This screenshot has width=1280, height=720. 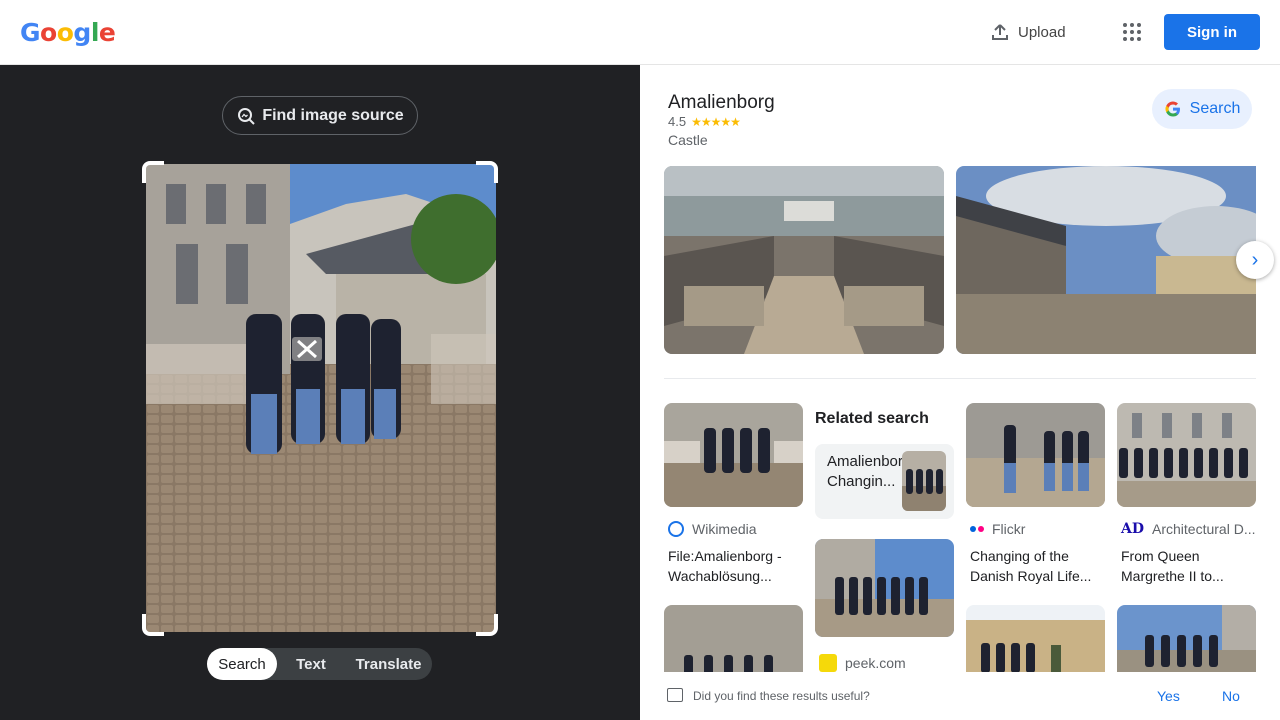 What do you see at coordinates (716, 121) in the screenshot?
I see `star-rating-icon: ★★★★★` at bounding box center [716, 121].